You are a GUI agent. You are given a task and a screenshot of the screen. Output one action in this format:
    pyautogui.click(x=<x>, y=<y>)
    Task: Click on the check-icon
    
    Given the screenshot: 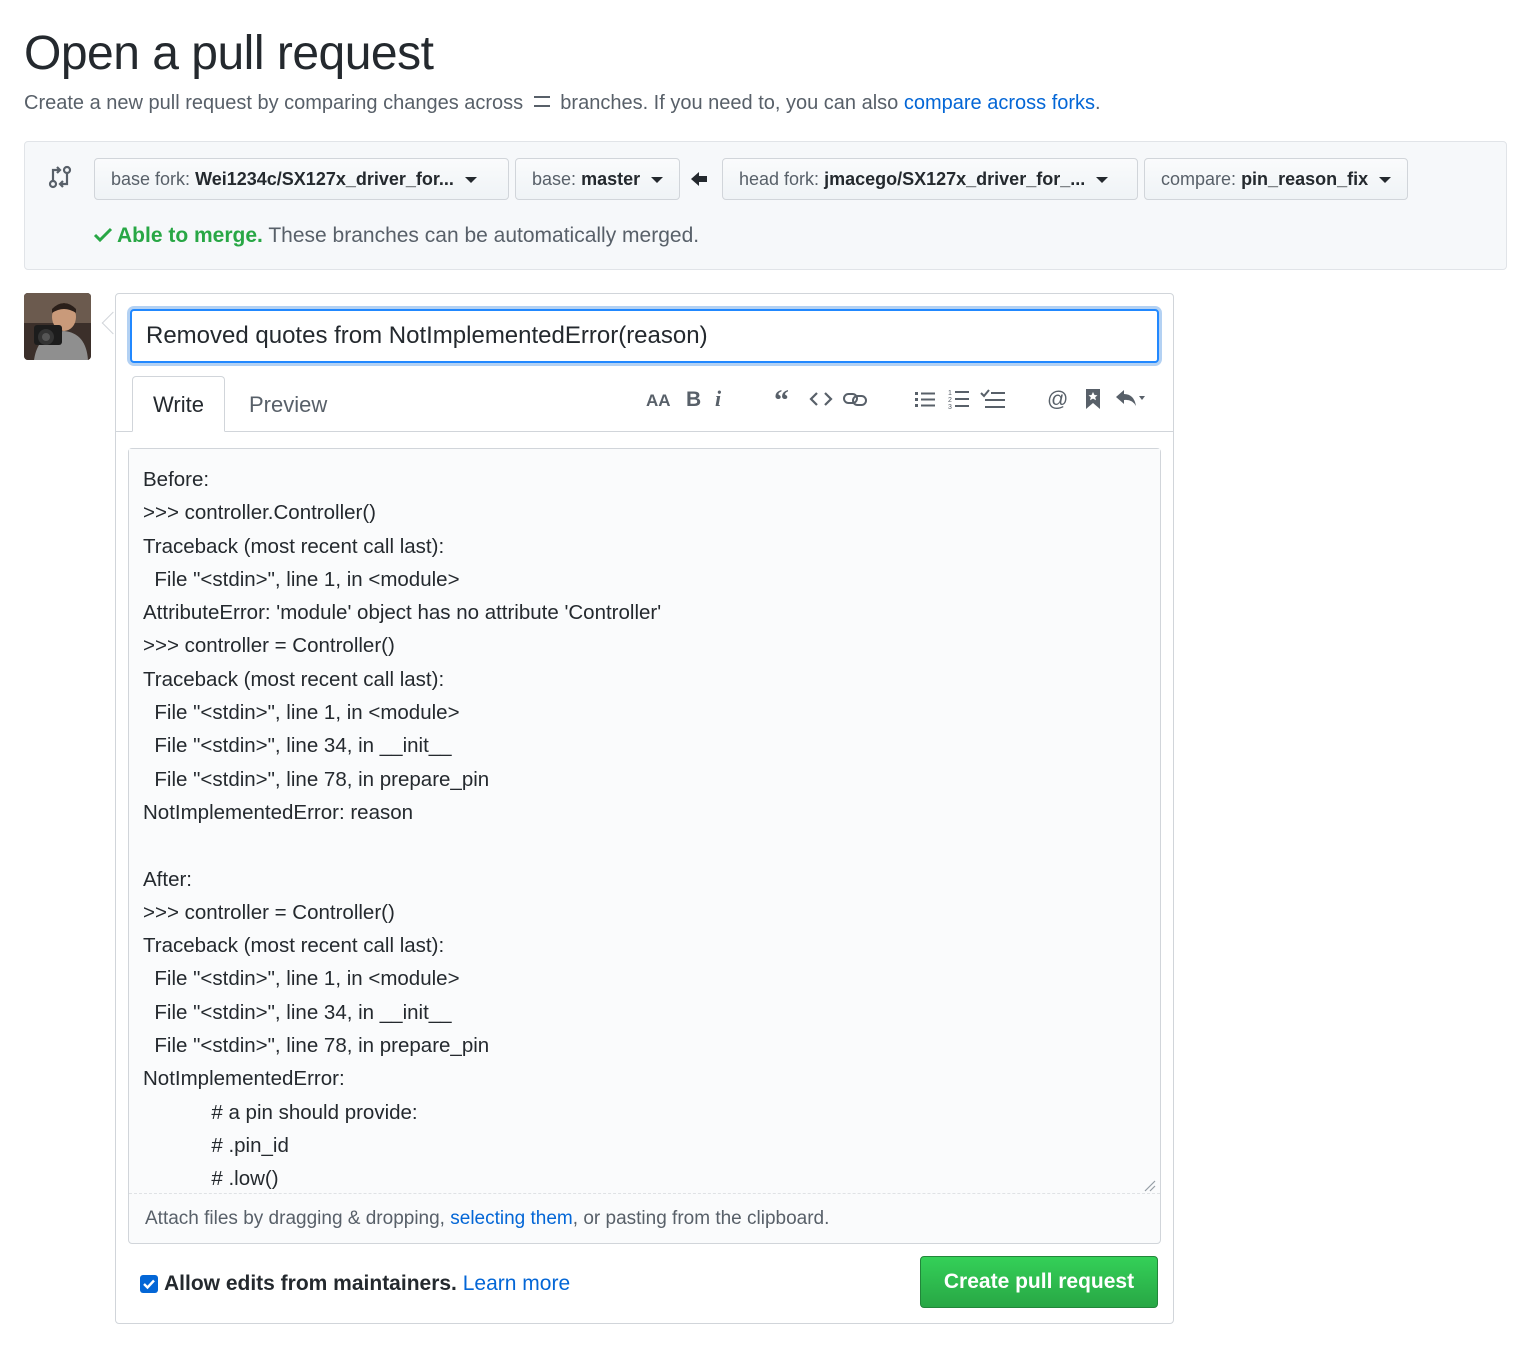 What is the action you would take?
    pyautogui.click(x=103, y=238)
    